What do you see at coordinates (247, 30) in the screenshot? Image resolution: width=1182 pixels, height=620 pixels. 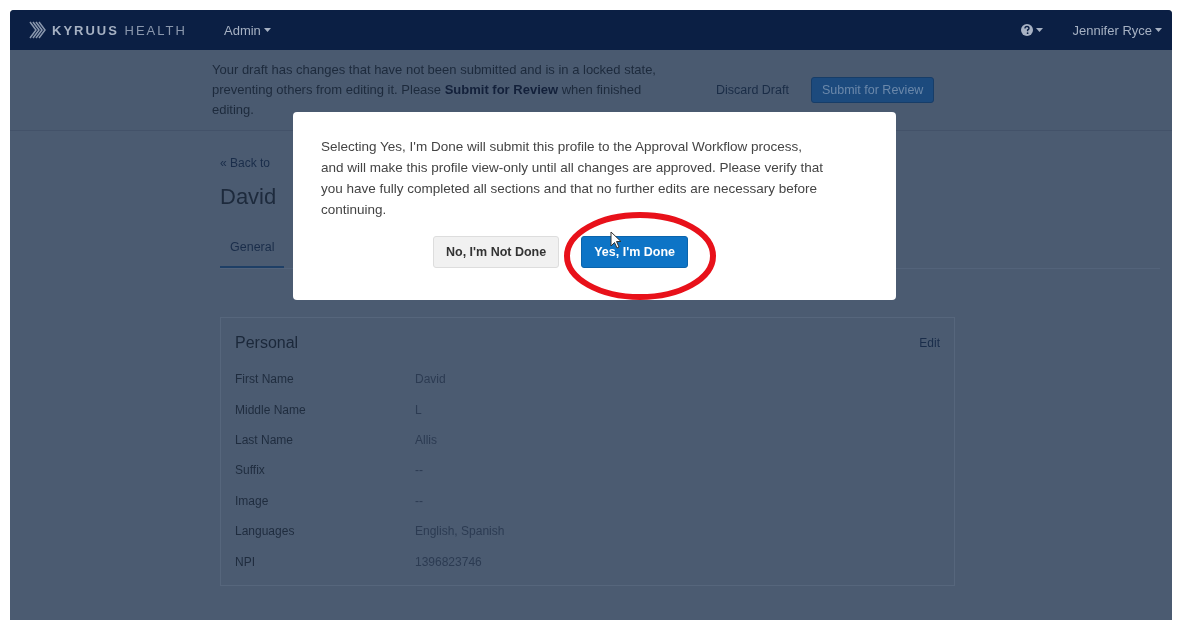 I see `admin-menu: Admin` at bounding box center [247, 30].